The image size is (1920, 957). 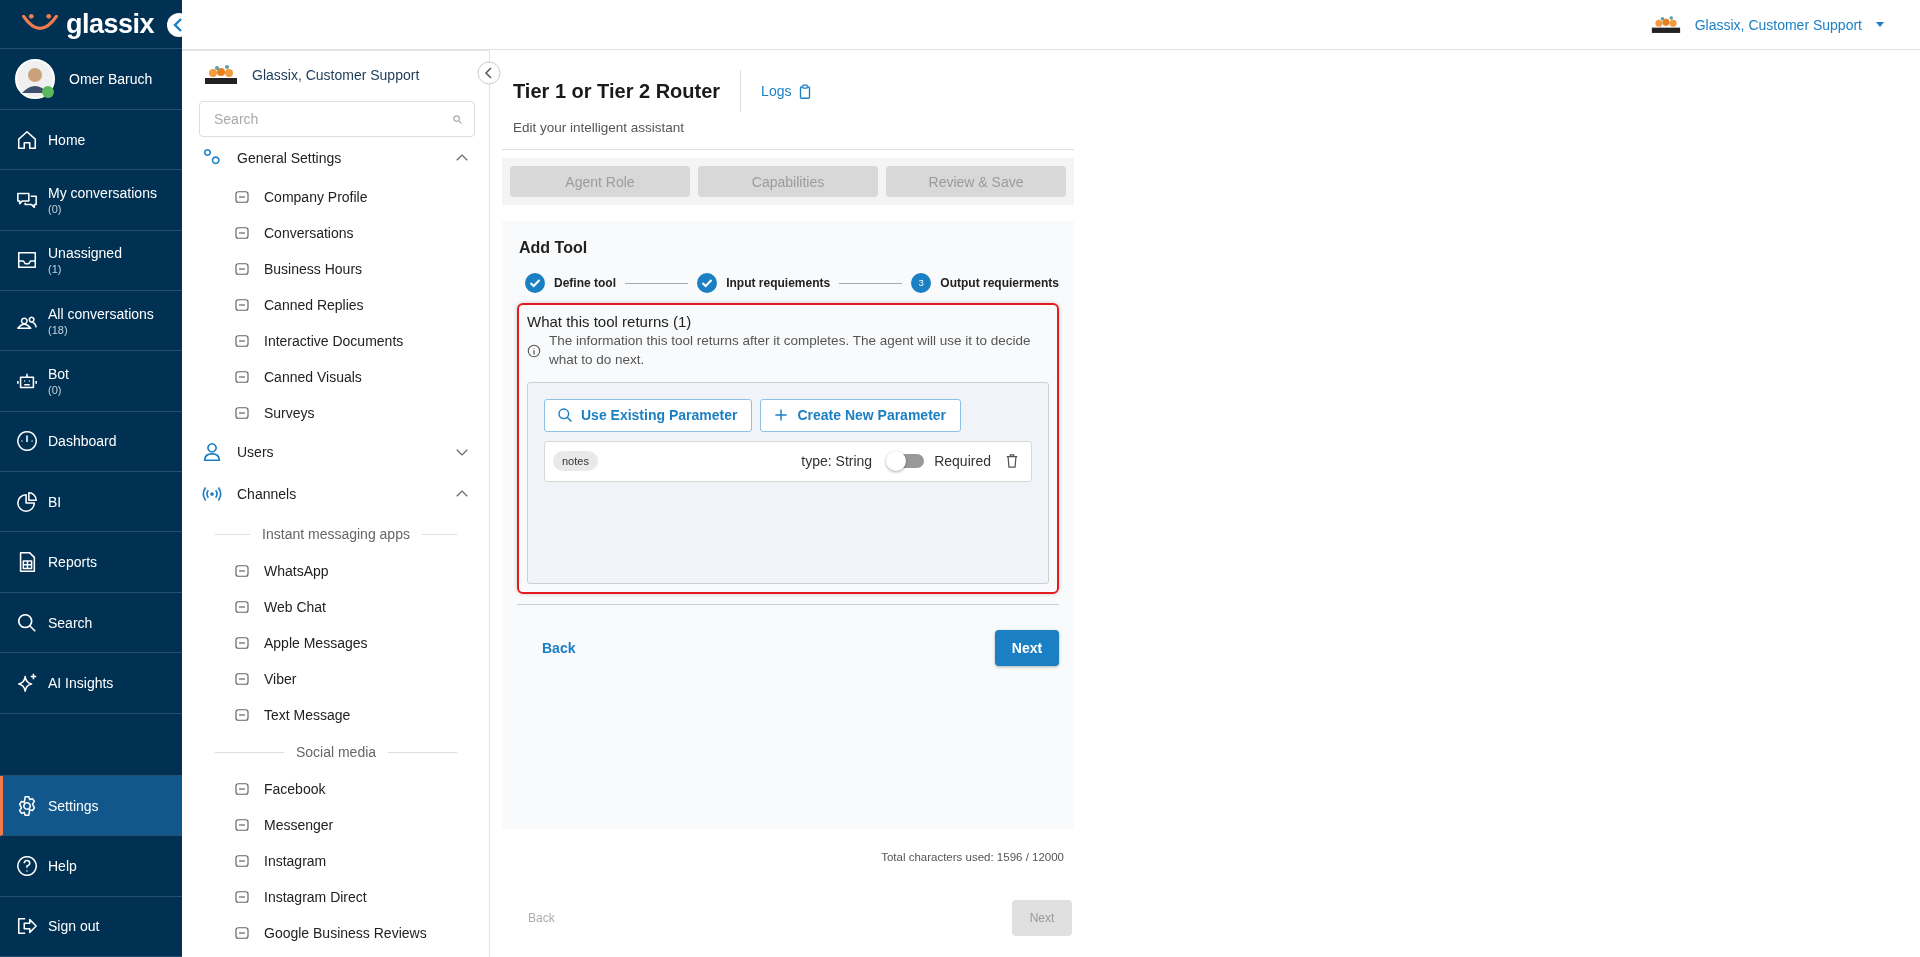 I want to click on settings-icon, so click(x=27, y=805).